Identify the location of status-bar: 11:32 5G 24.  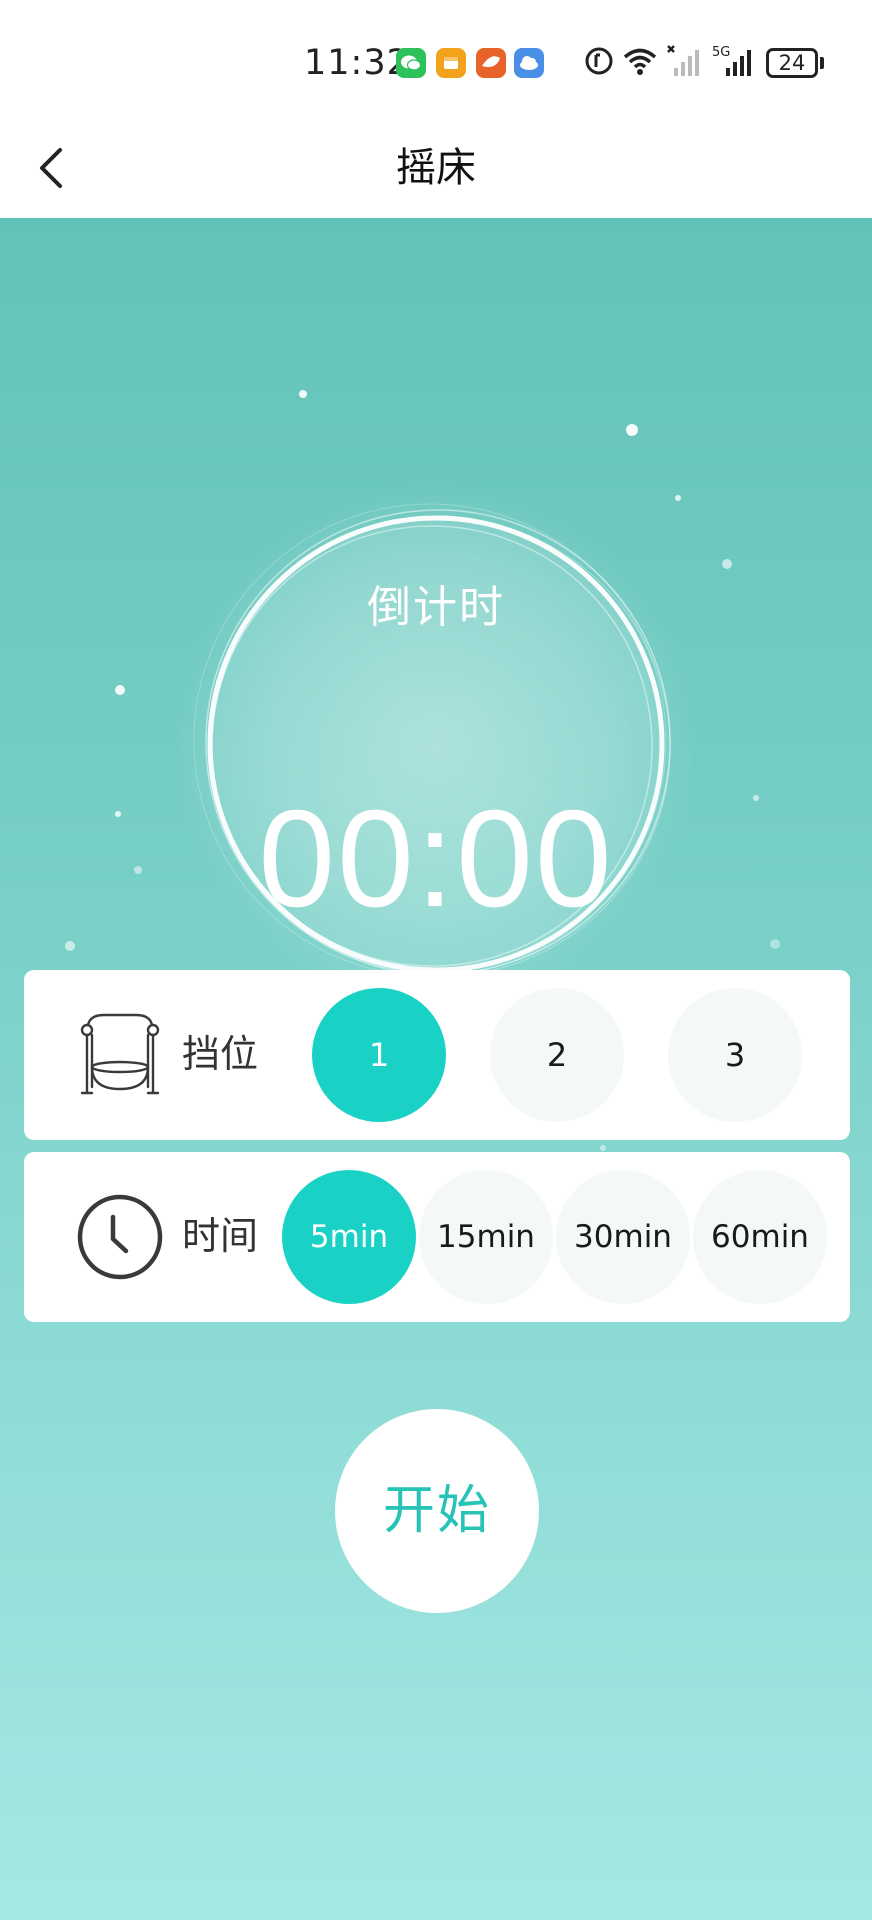
(436, 59).